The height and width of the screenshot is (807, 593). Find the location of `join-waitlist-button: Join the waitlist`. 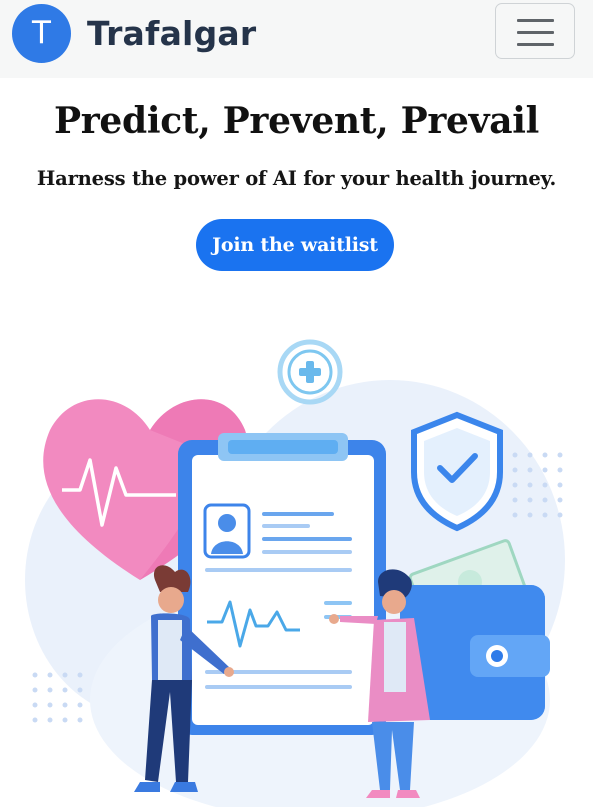

join-waitlist-button: Join the waitlist is located at coordinates (295, 245).